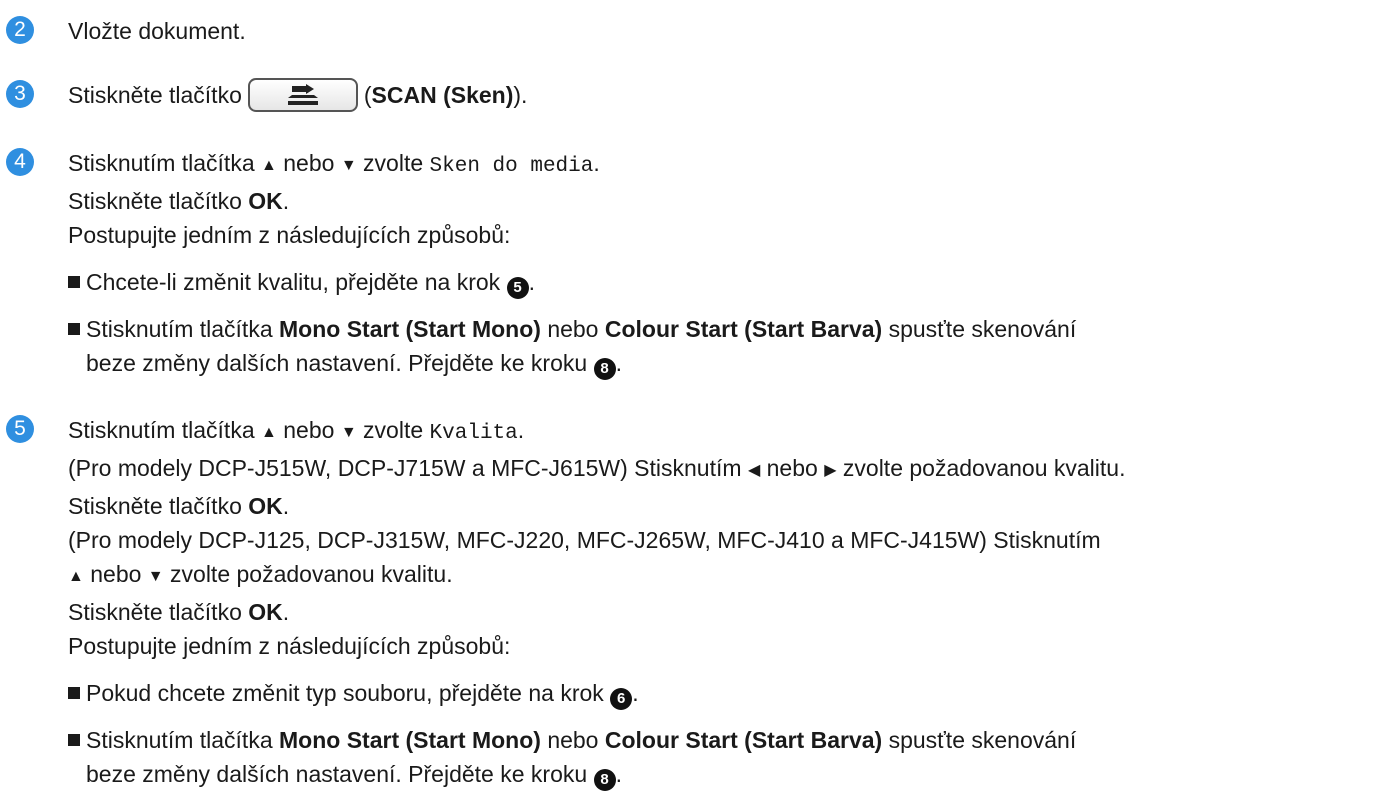 The image size is (1398, 791). I want to click on lcd-menu-text: Sken do media, so click(511, 166).